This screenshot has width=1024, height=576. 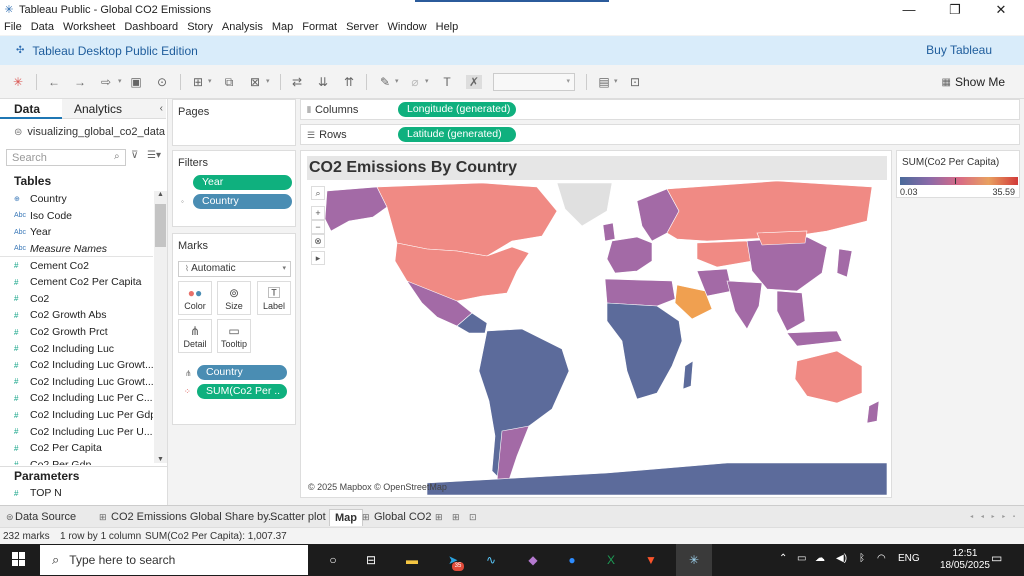 I want to click on map-attribution: © 2025 Mapbox © OpenStreetMap, so click(x=377, y=487).